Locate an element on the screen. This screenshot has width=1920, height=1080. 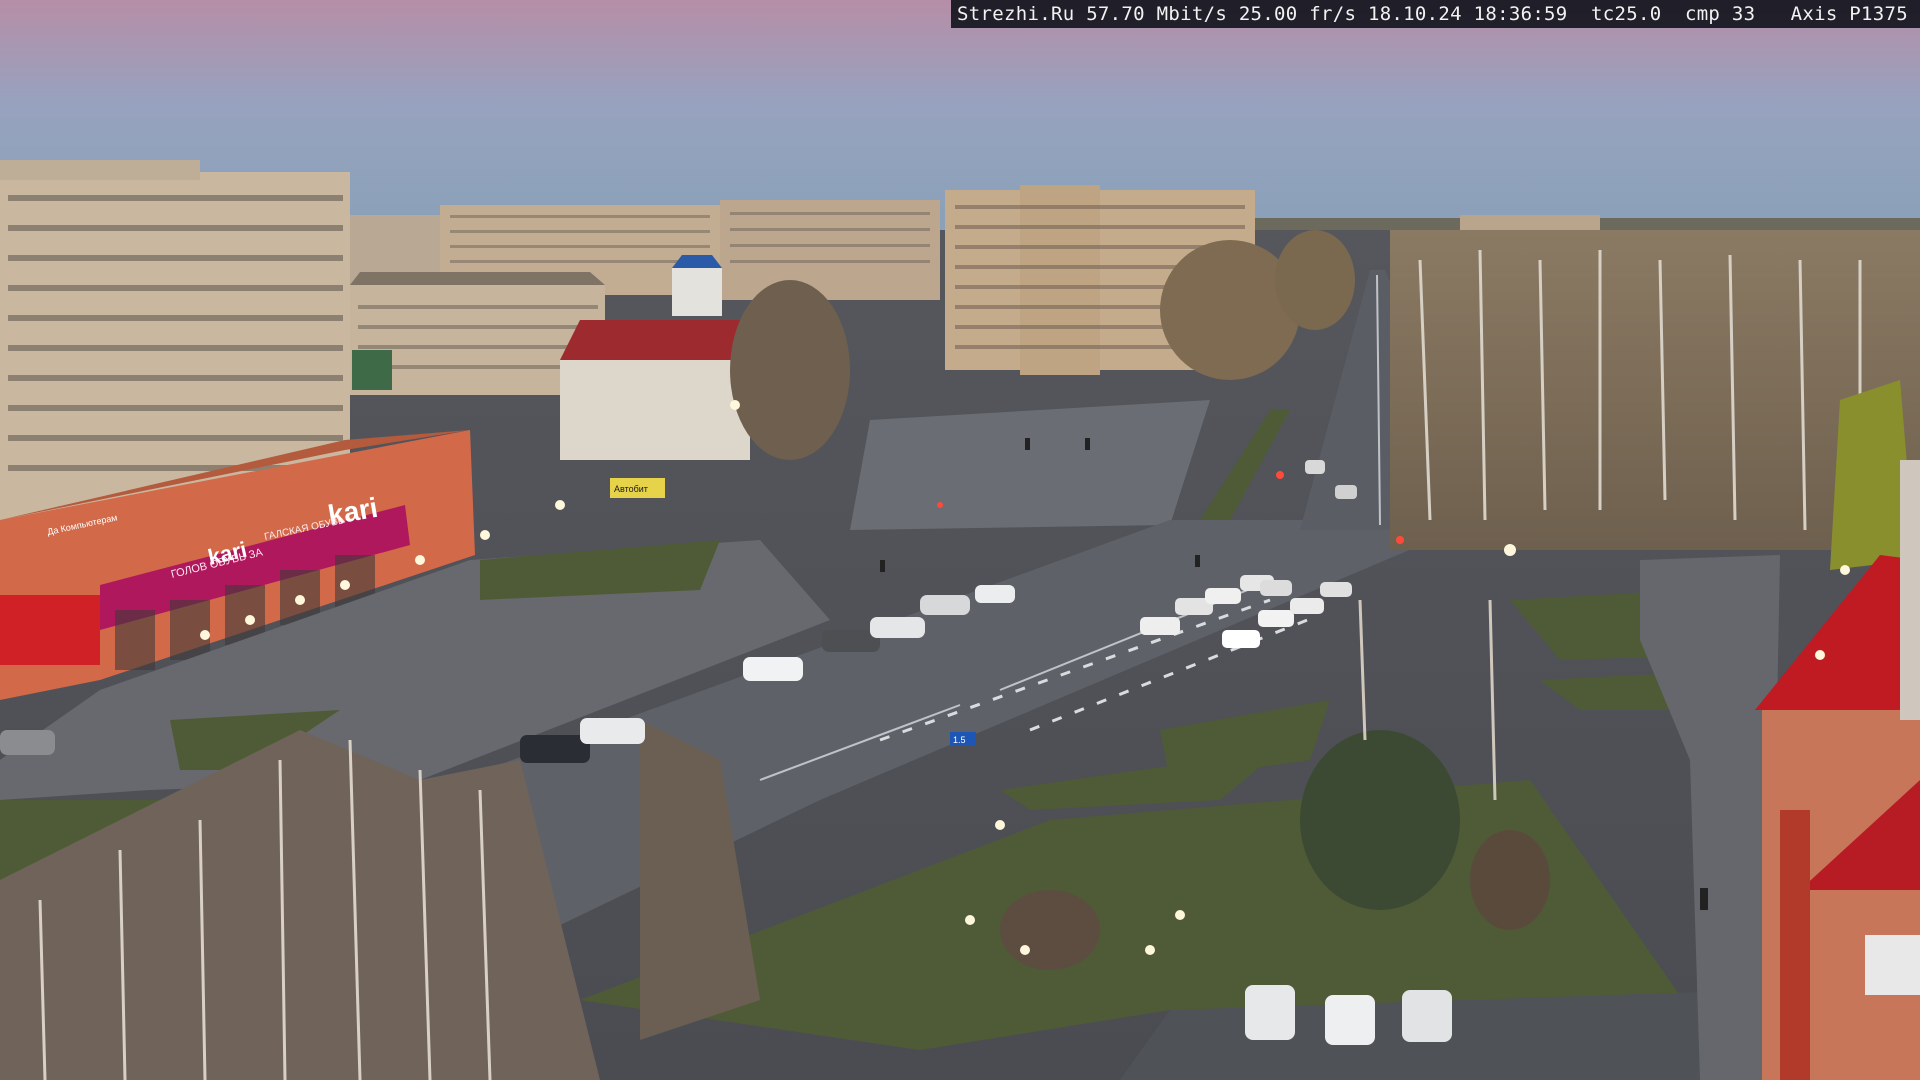
road-sign-text: 1.5 is located at coordinates (959, 740).